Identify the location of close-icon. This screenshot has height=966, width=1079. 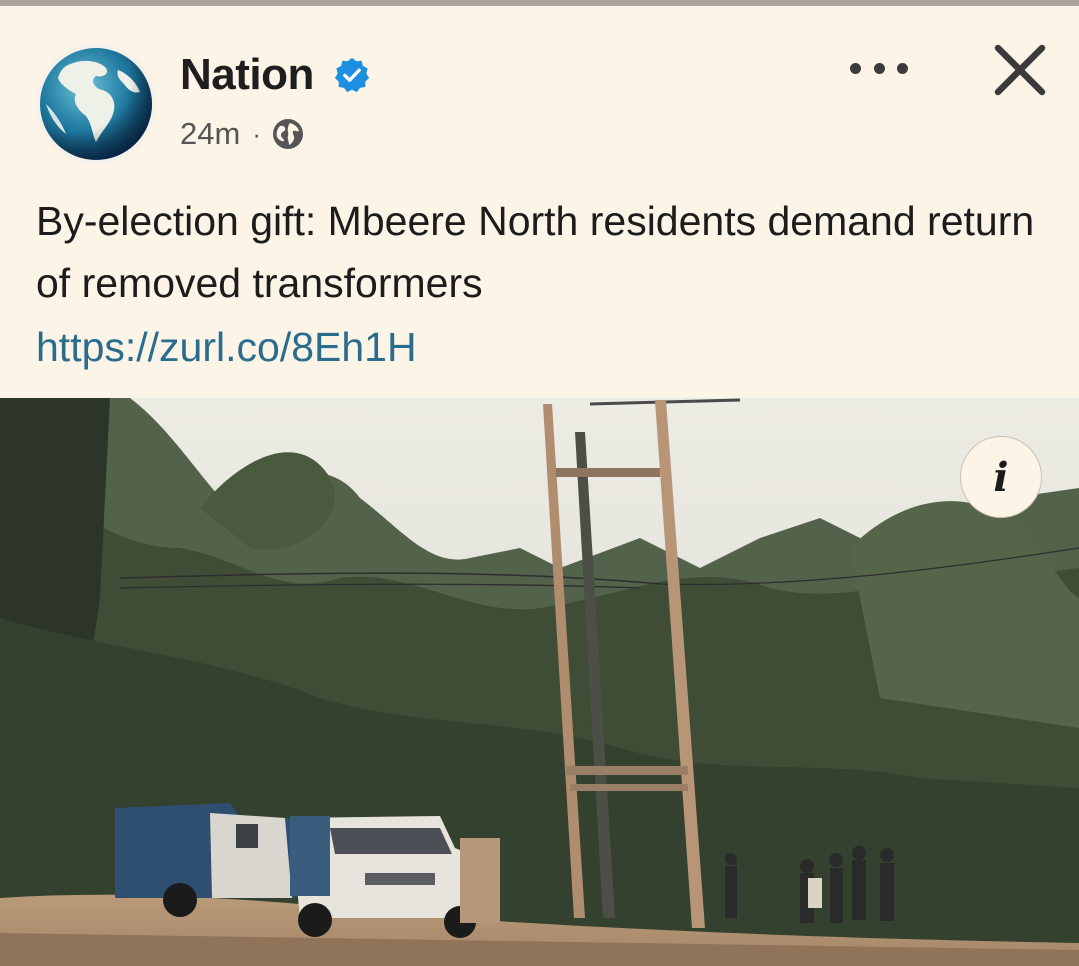
(1020, 70).